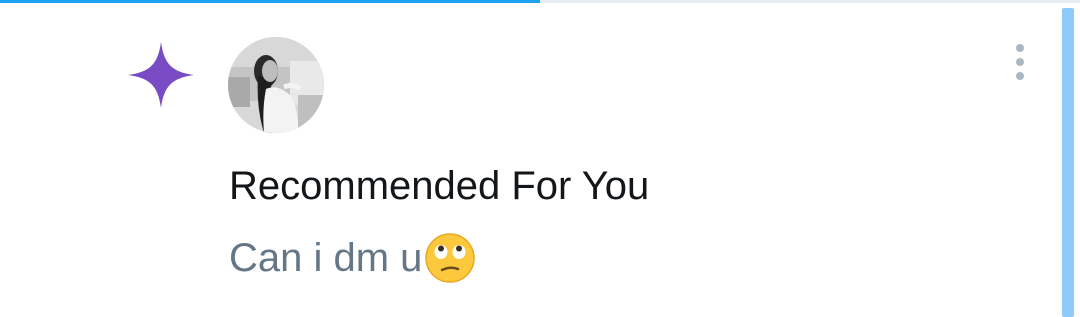  What do you see at coordinates (1020, 48) in the screenshot?
I see `more-vertical-icon` at bounding box center [1020, 48].